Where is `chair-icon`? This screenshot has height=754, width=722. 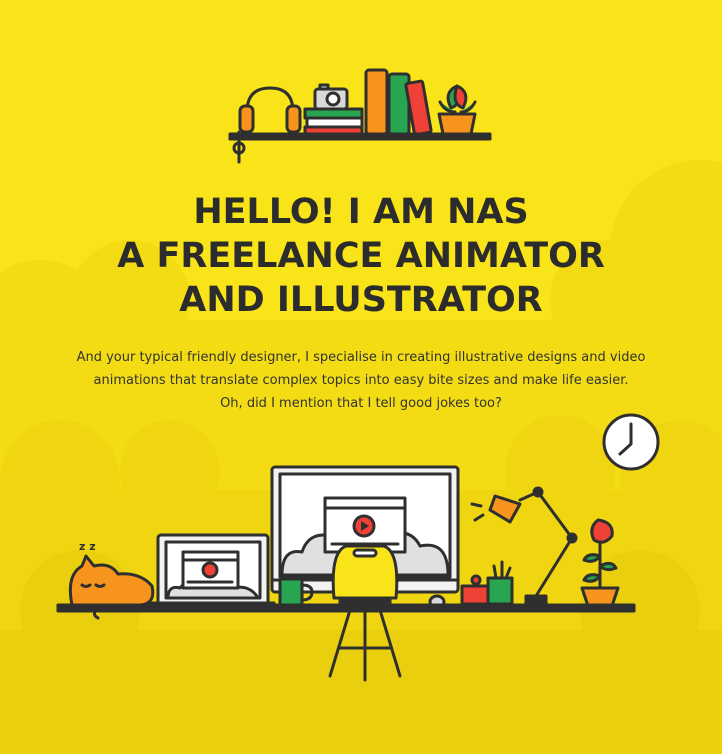 chair-icon is located at coordinates (365, 613).